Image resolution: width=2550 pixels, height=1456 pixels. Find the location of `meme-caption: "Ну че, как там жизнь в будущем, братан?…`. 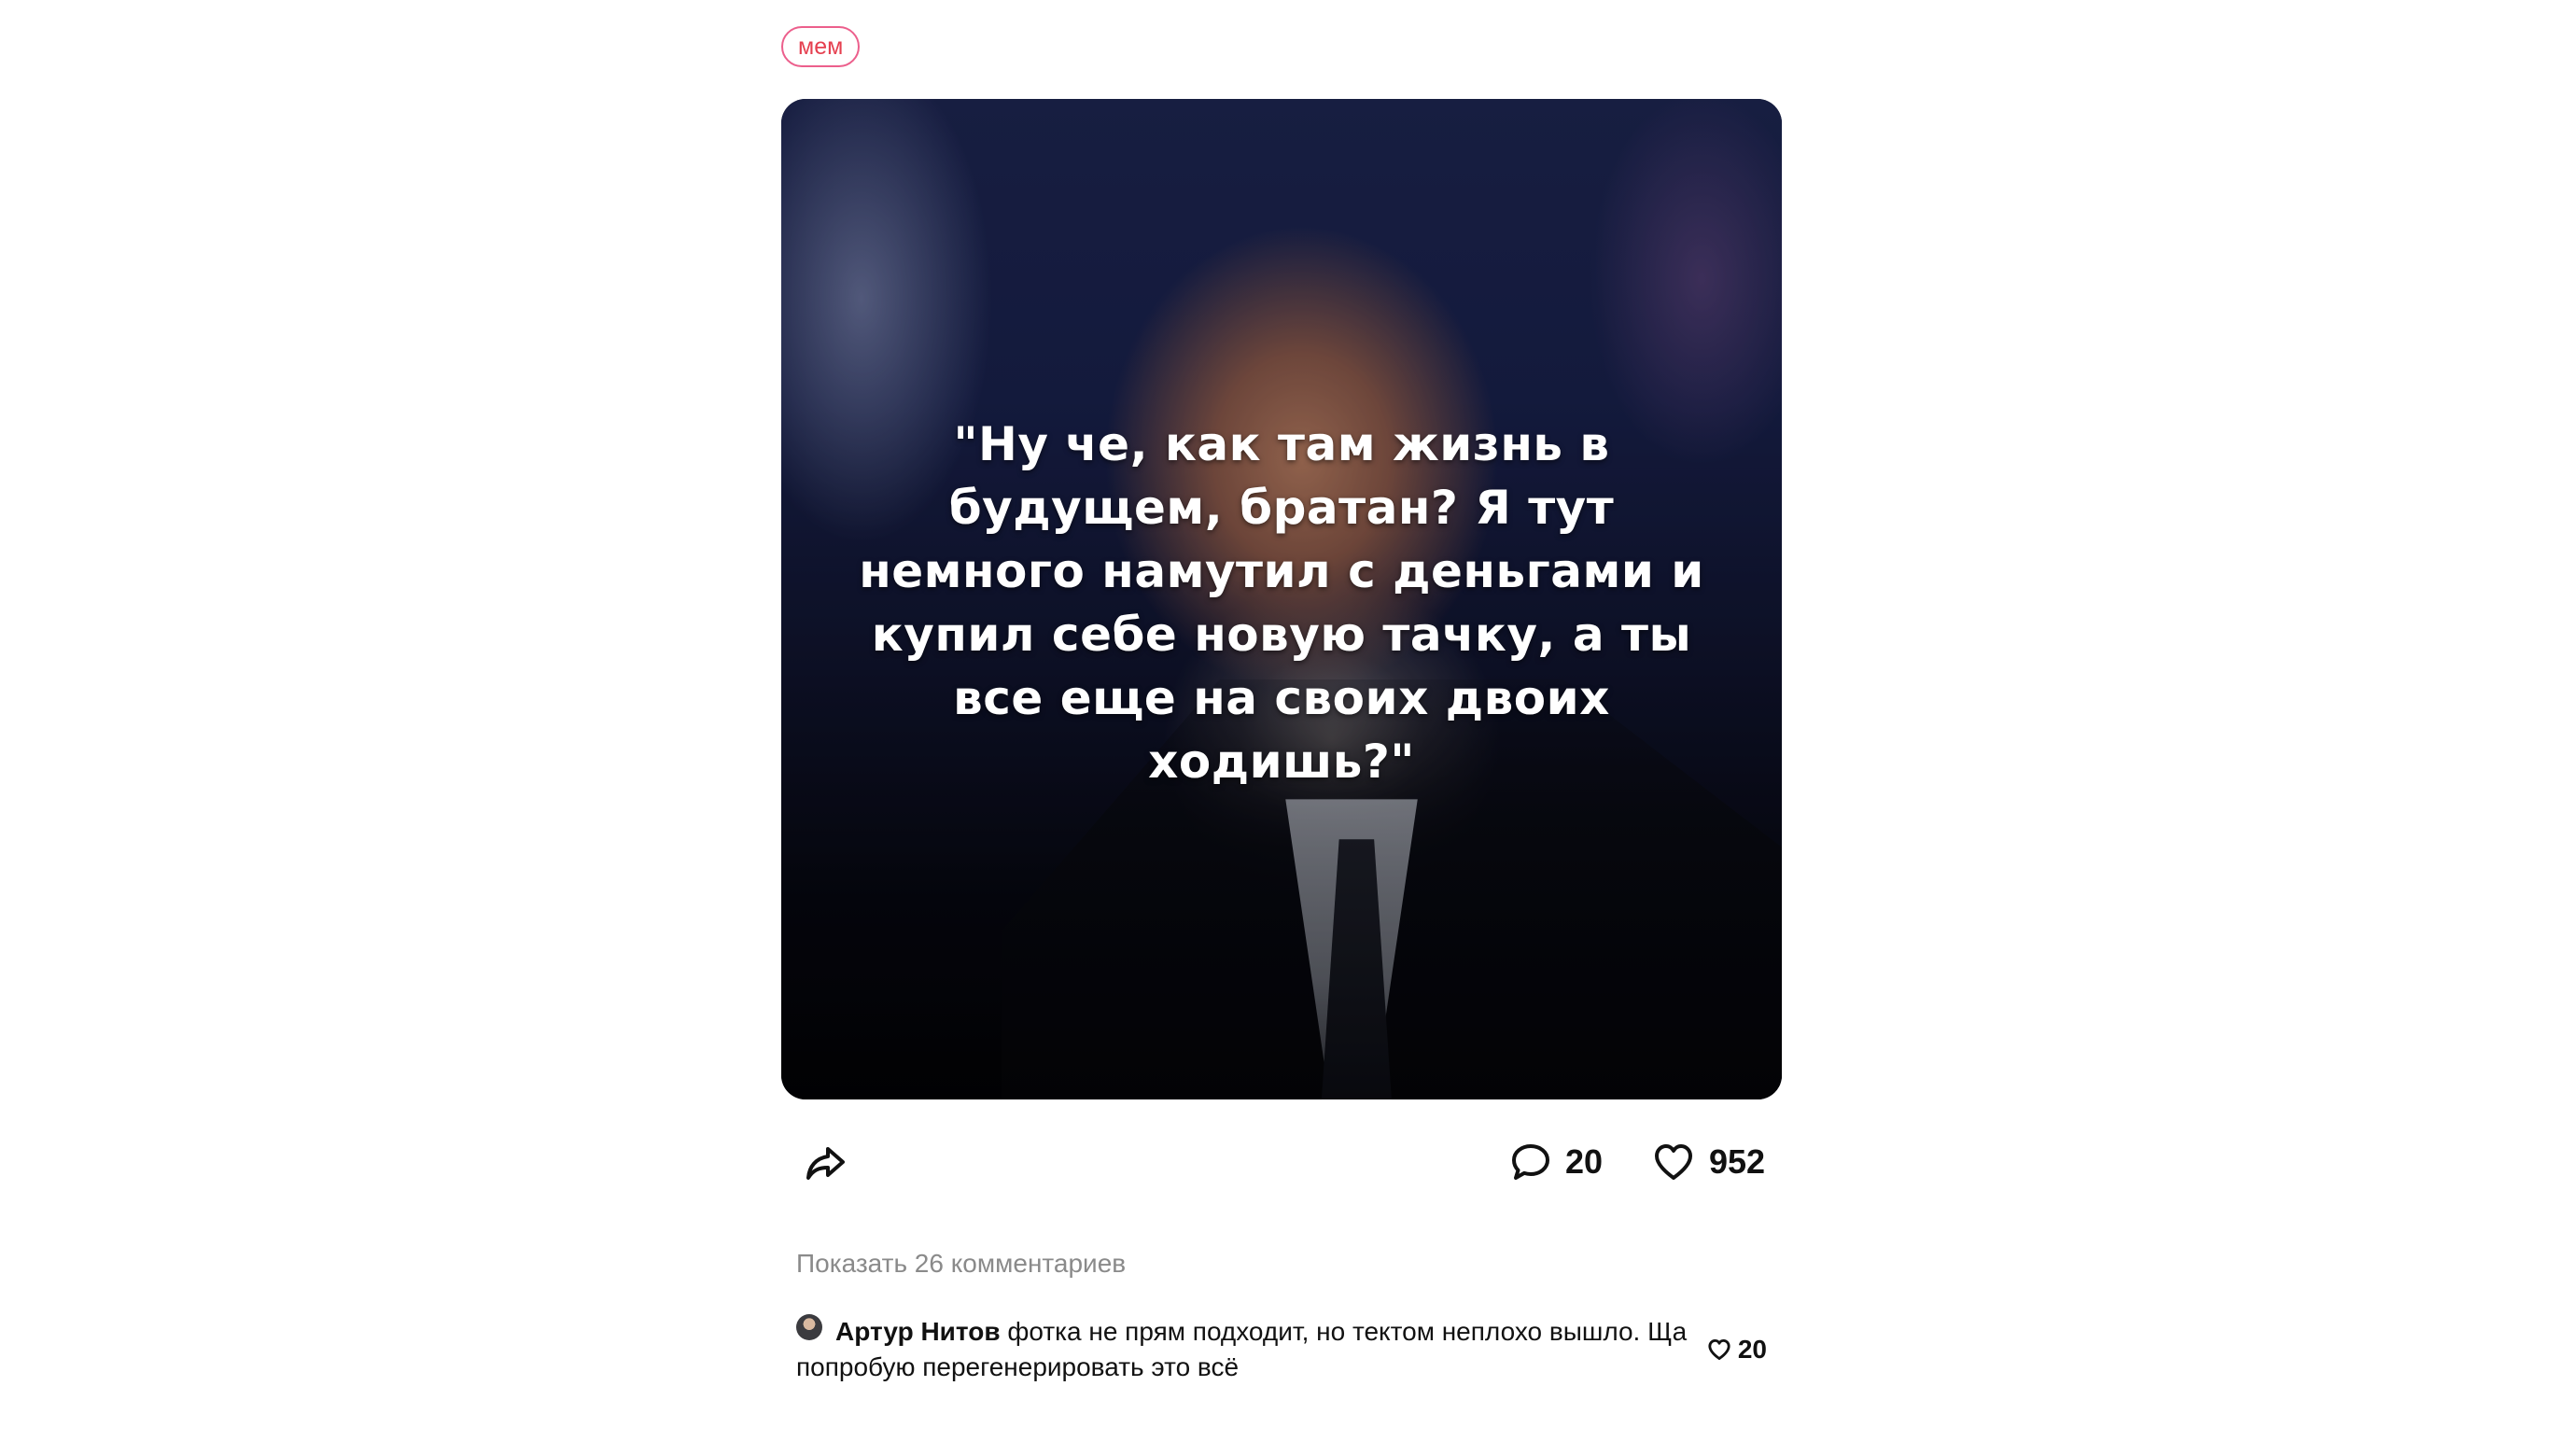

meme-caption: "Ну че, как там жизнь в будущем, братан?… is located at coordinates (1281, 603).